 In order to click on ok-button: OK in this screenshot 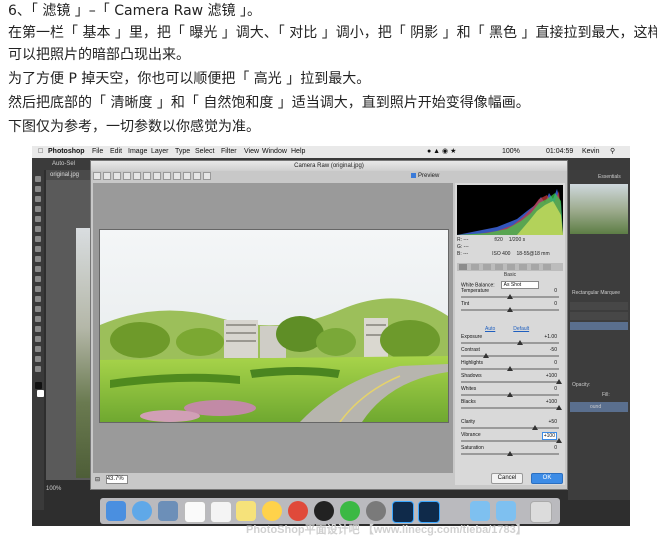, I will do `click(547, 478)`.